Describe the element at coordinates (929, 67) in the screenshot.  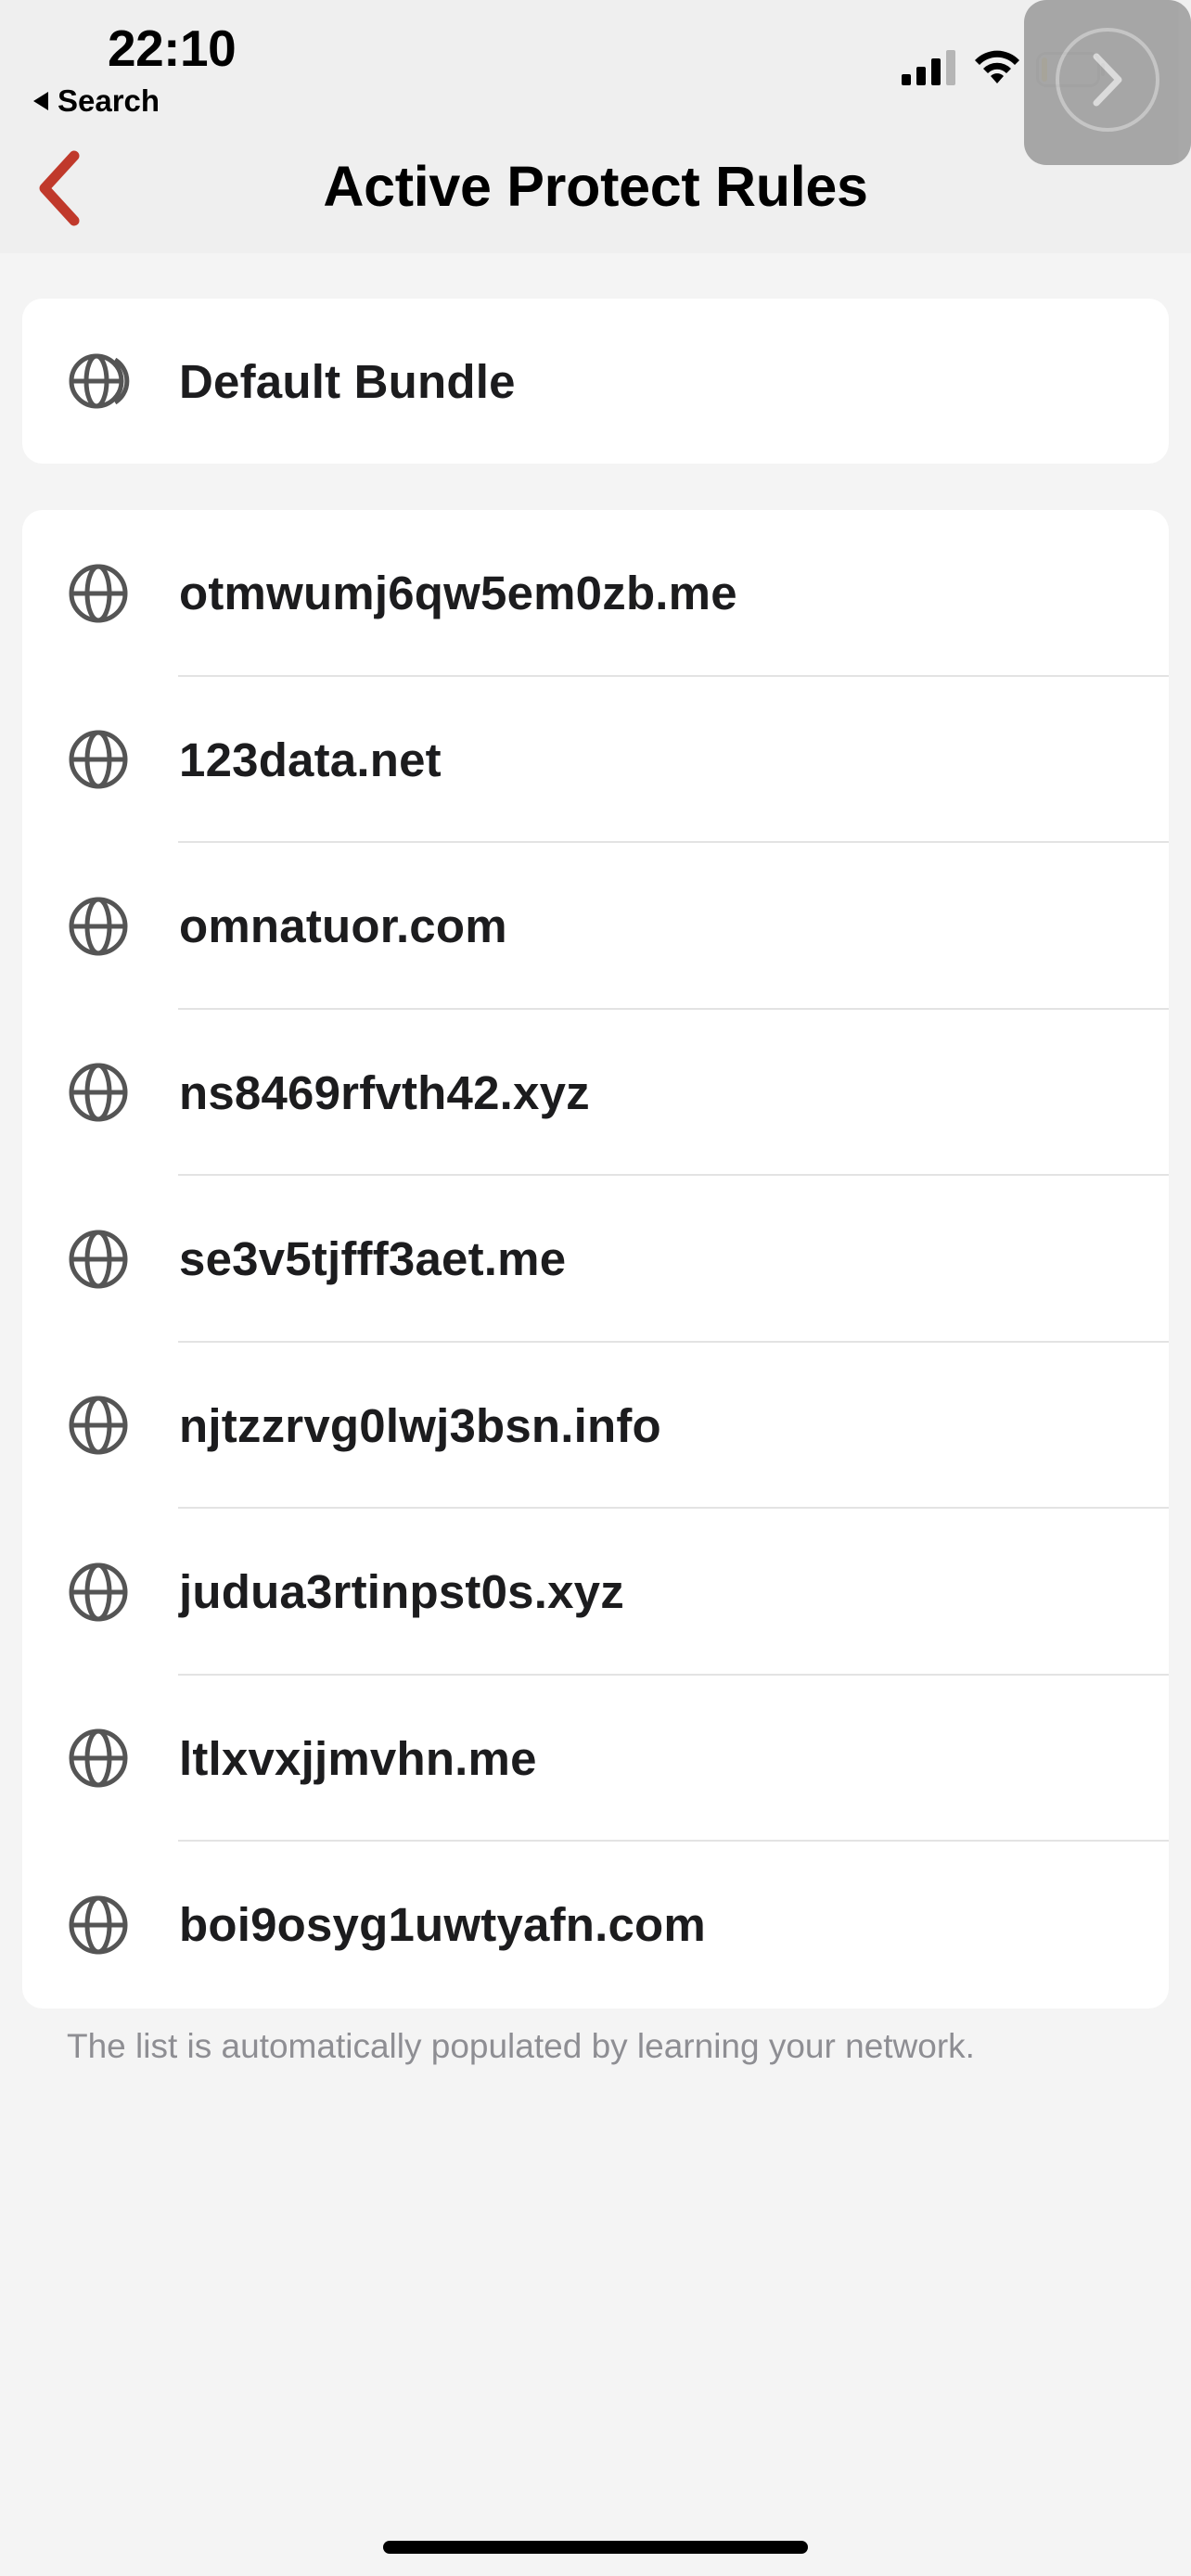
I see `cellular-signal-icon` at that location.